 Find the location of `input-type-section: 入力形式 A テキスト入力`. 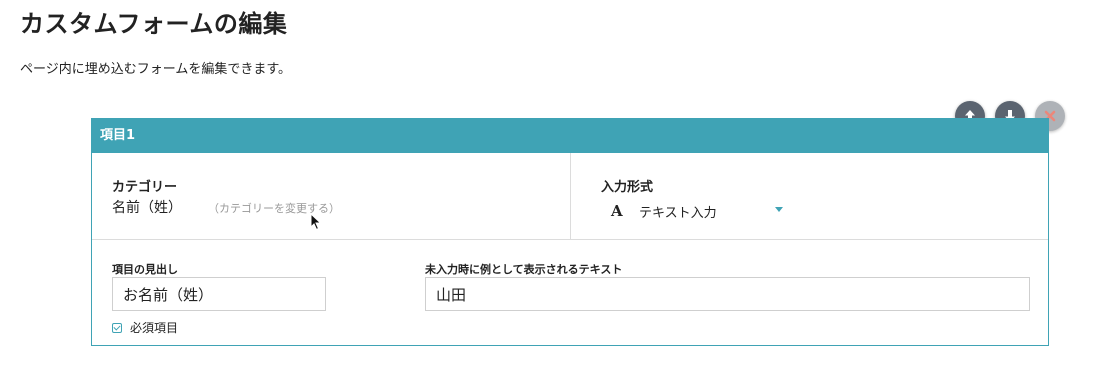

input-type-section: 入力形式 A テキスト入力 is located at coordinates (809, 196).